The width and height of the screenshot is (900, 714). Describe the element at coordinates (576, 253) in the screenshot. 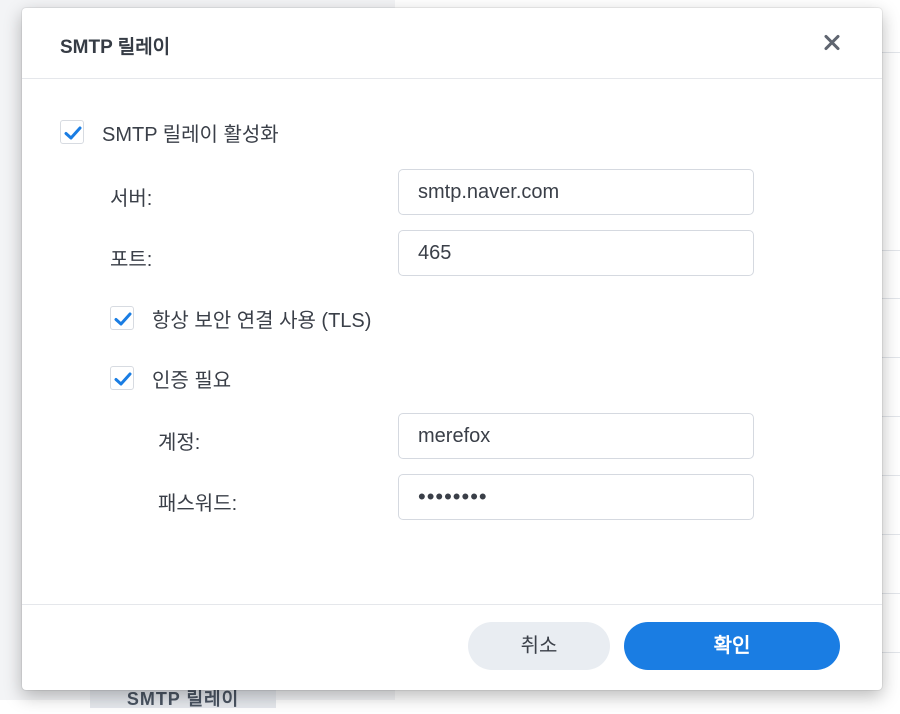

I see `port-input: 465` at that location.